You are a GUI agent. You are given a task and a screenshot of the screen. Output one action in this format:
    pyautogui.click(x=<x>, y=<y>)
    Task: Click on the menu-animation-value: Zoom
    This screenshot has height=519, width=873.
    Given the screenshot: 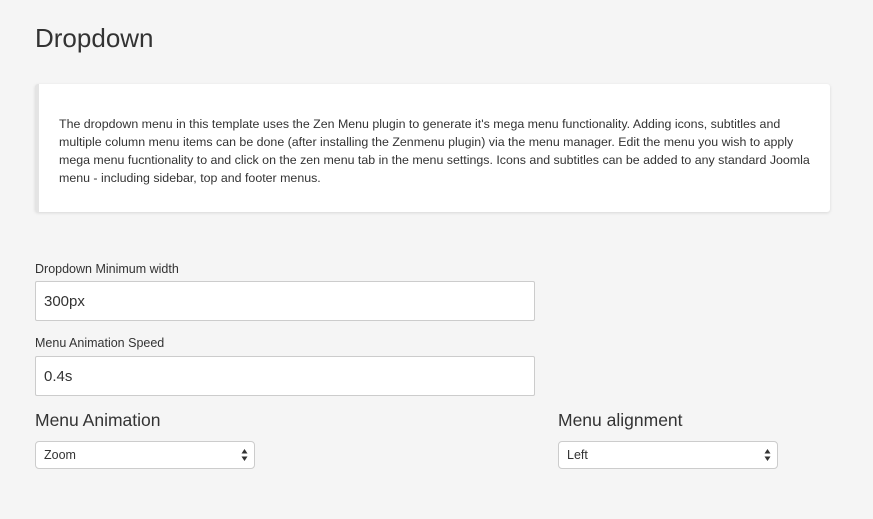 What is the action you would take?
    pyautogui.click(x=60, y=455)
    